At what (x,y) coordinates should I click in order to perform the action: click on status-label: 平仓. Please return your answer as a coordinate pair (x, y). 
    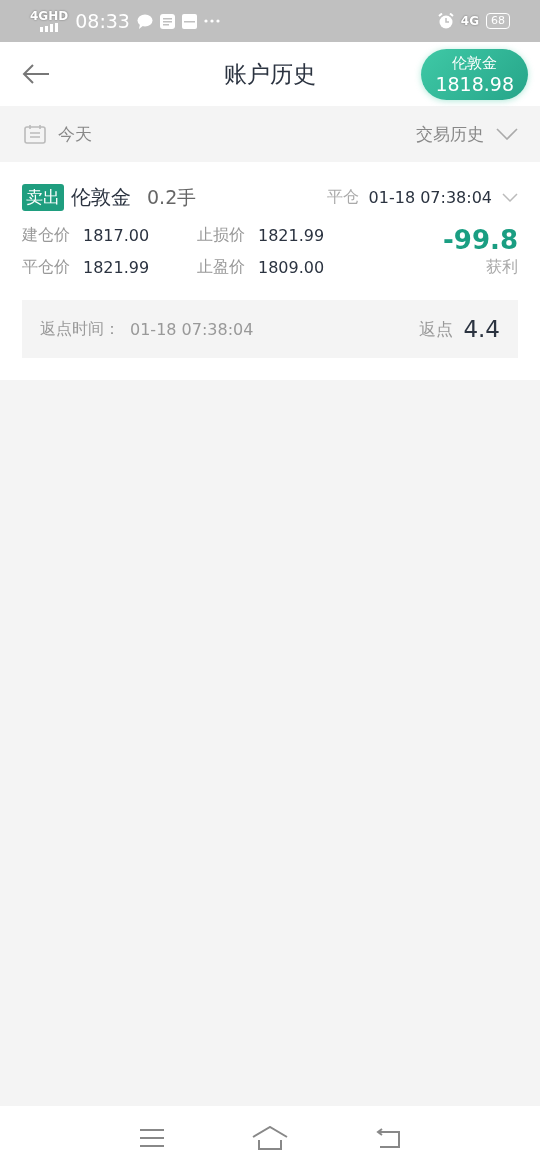
    Looking at the image, I should click on (342, 197).